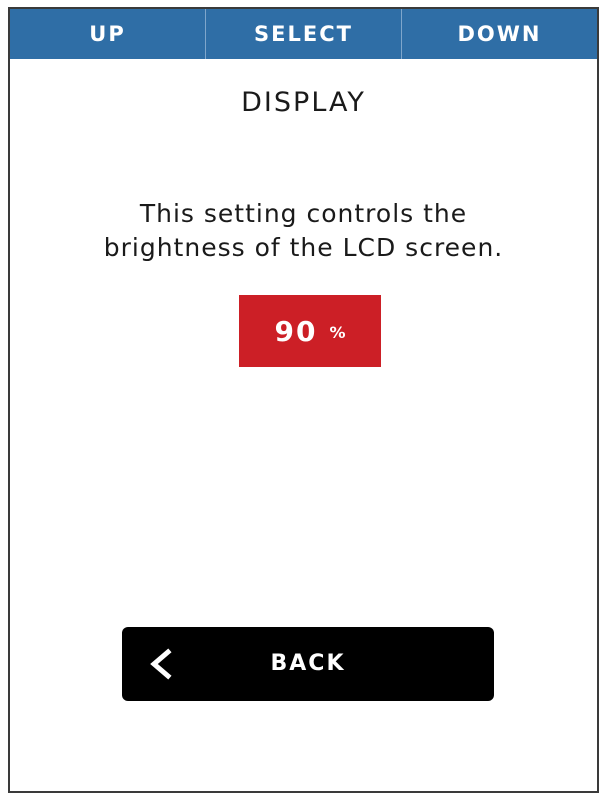 The image size is (605, 800). Describe the element at coordinates (296, 331) in the screenshot. I see `brightness-number: 90` at that location.